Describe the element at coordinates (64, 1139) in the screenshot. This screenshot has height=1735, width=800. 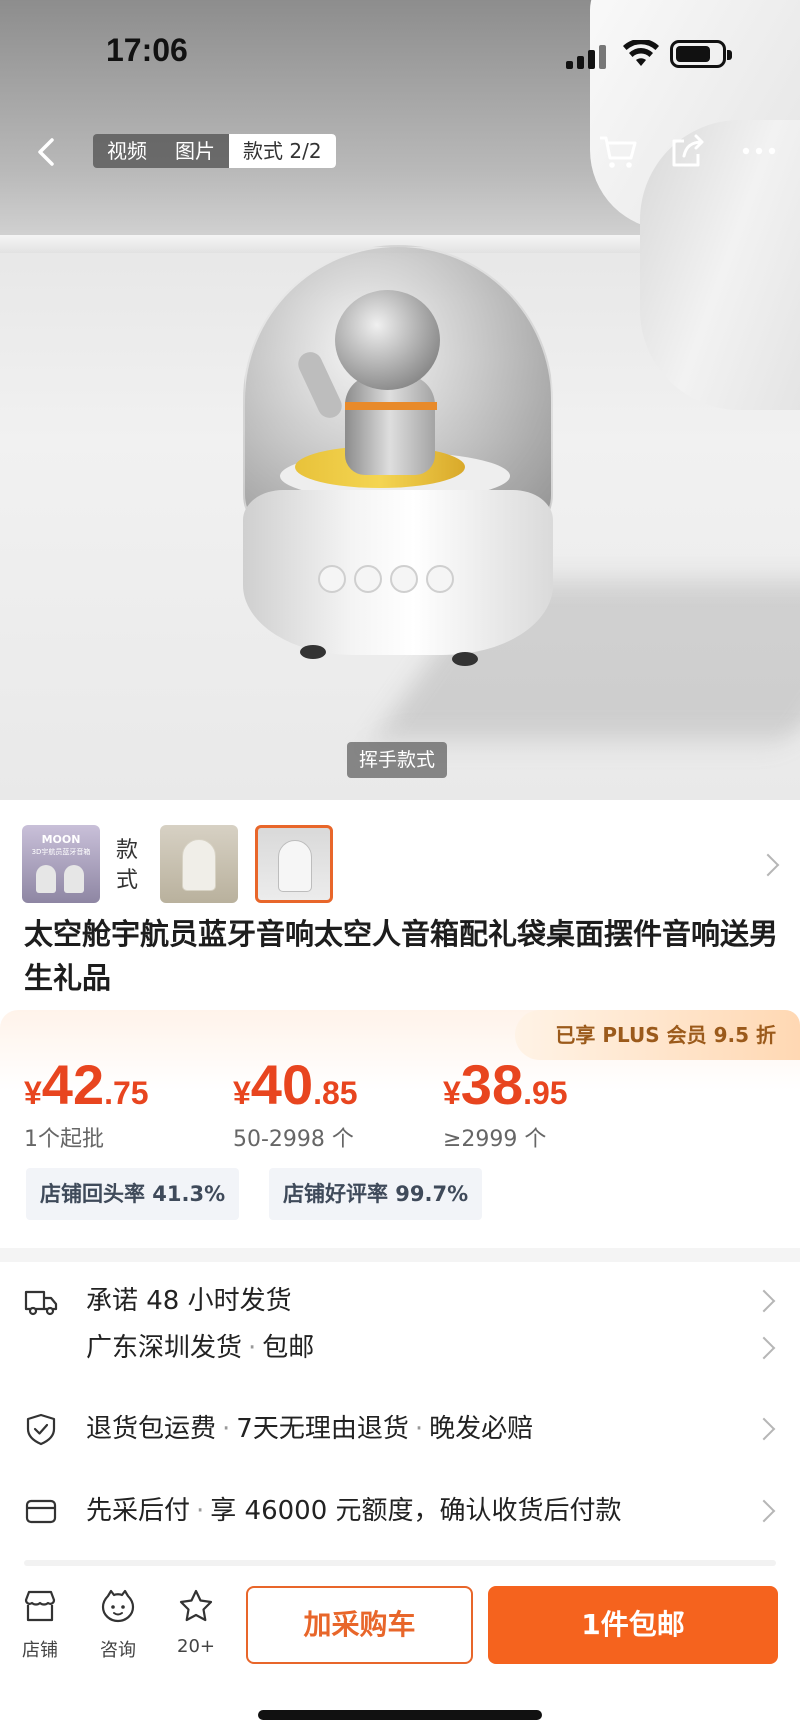
I see `price-qty: 1个起批` at that location.